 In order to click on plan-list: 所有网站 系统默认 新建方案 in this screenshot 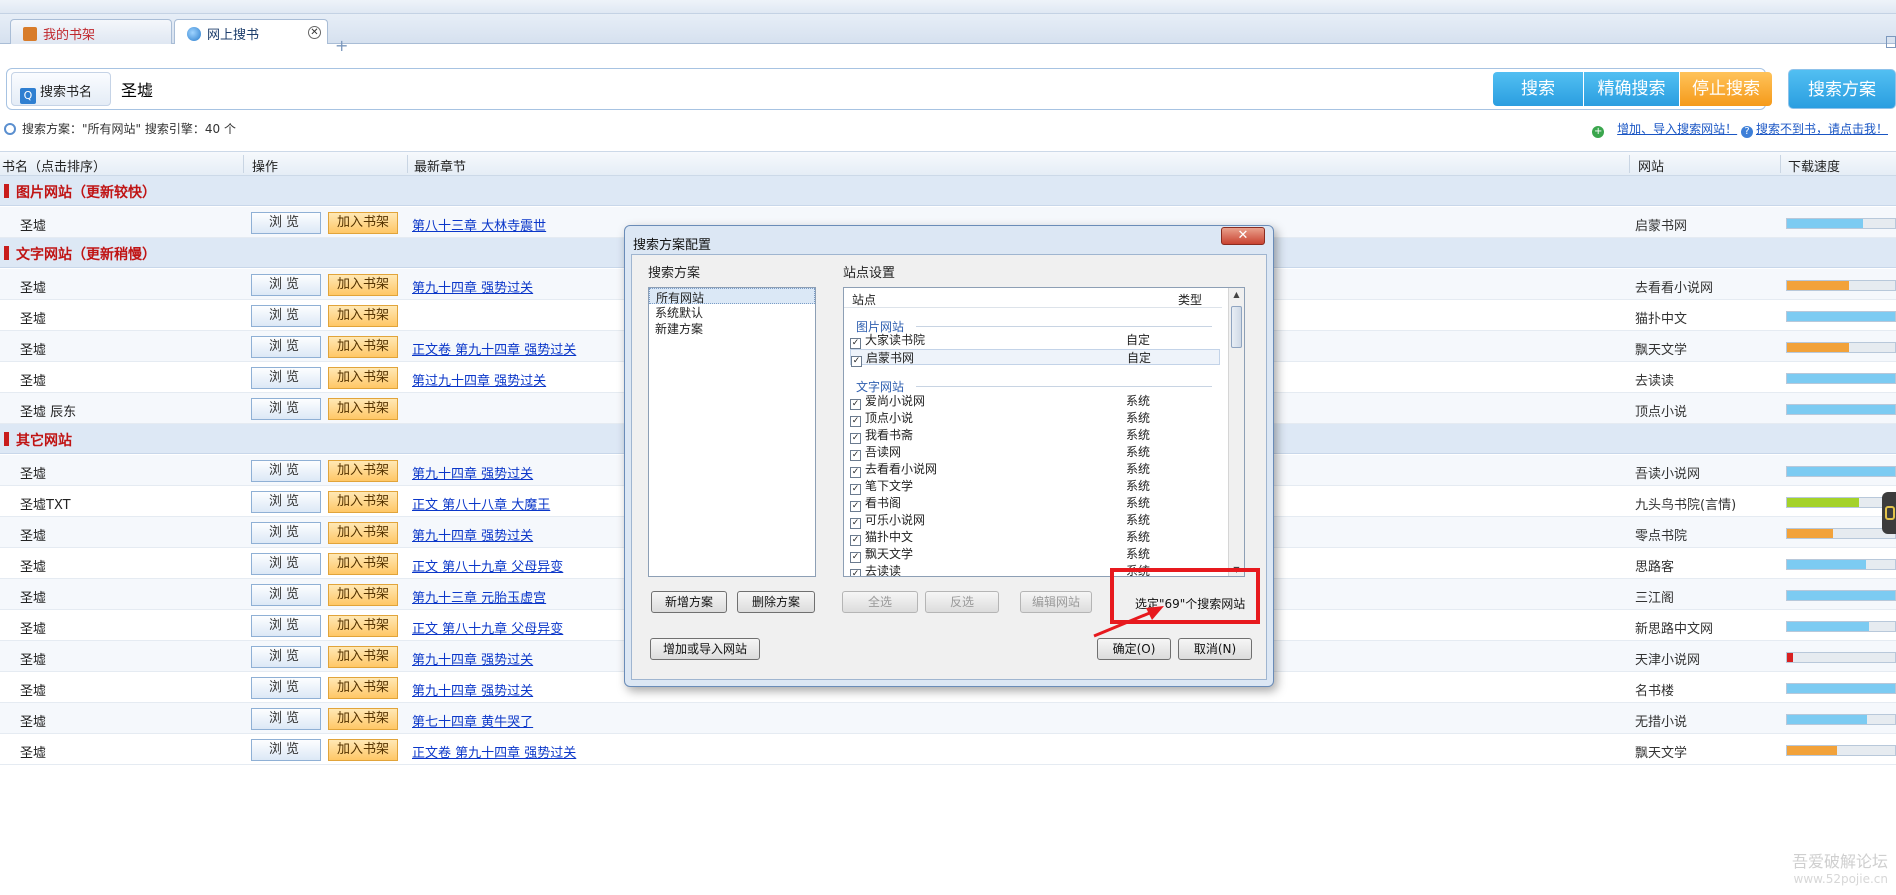, I will do `click(732, 432)`.